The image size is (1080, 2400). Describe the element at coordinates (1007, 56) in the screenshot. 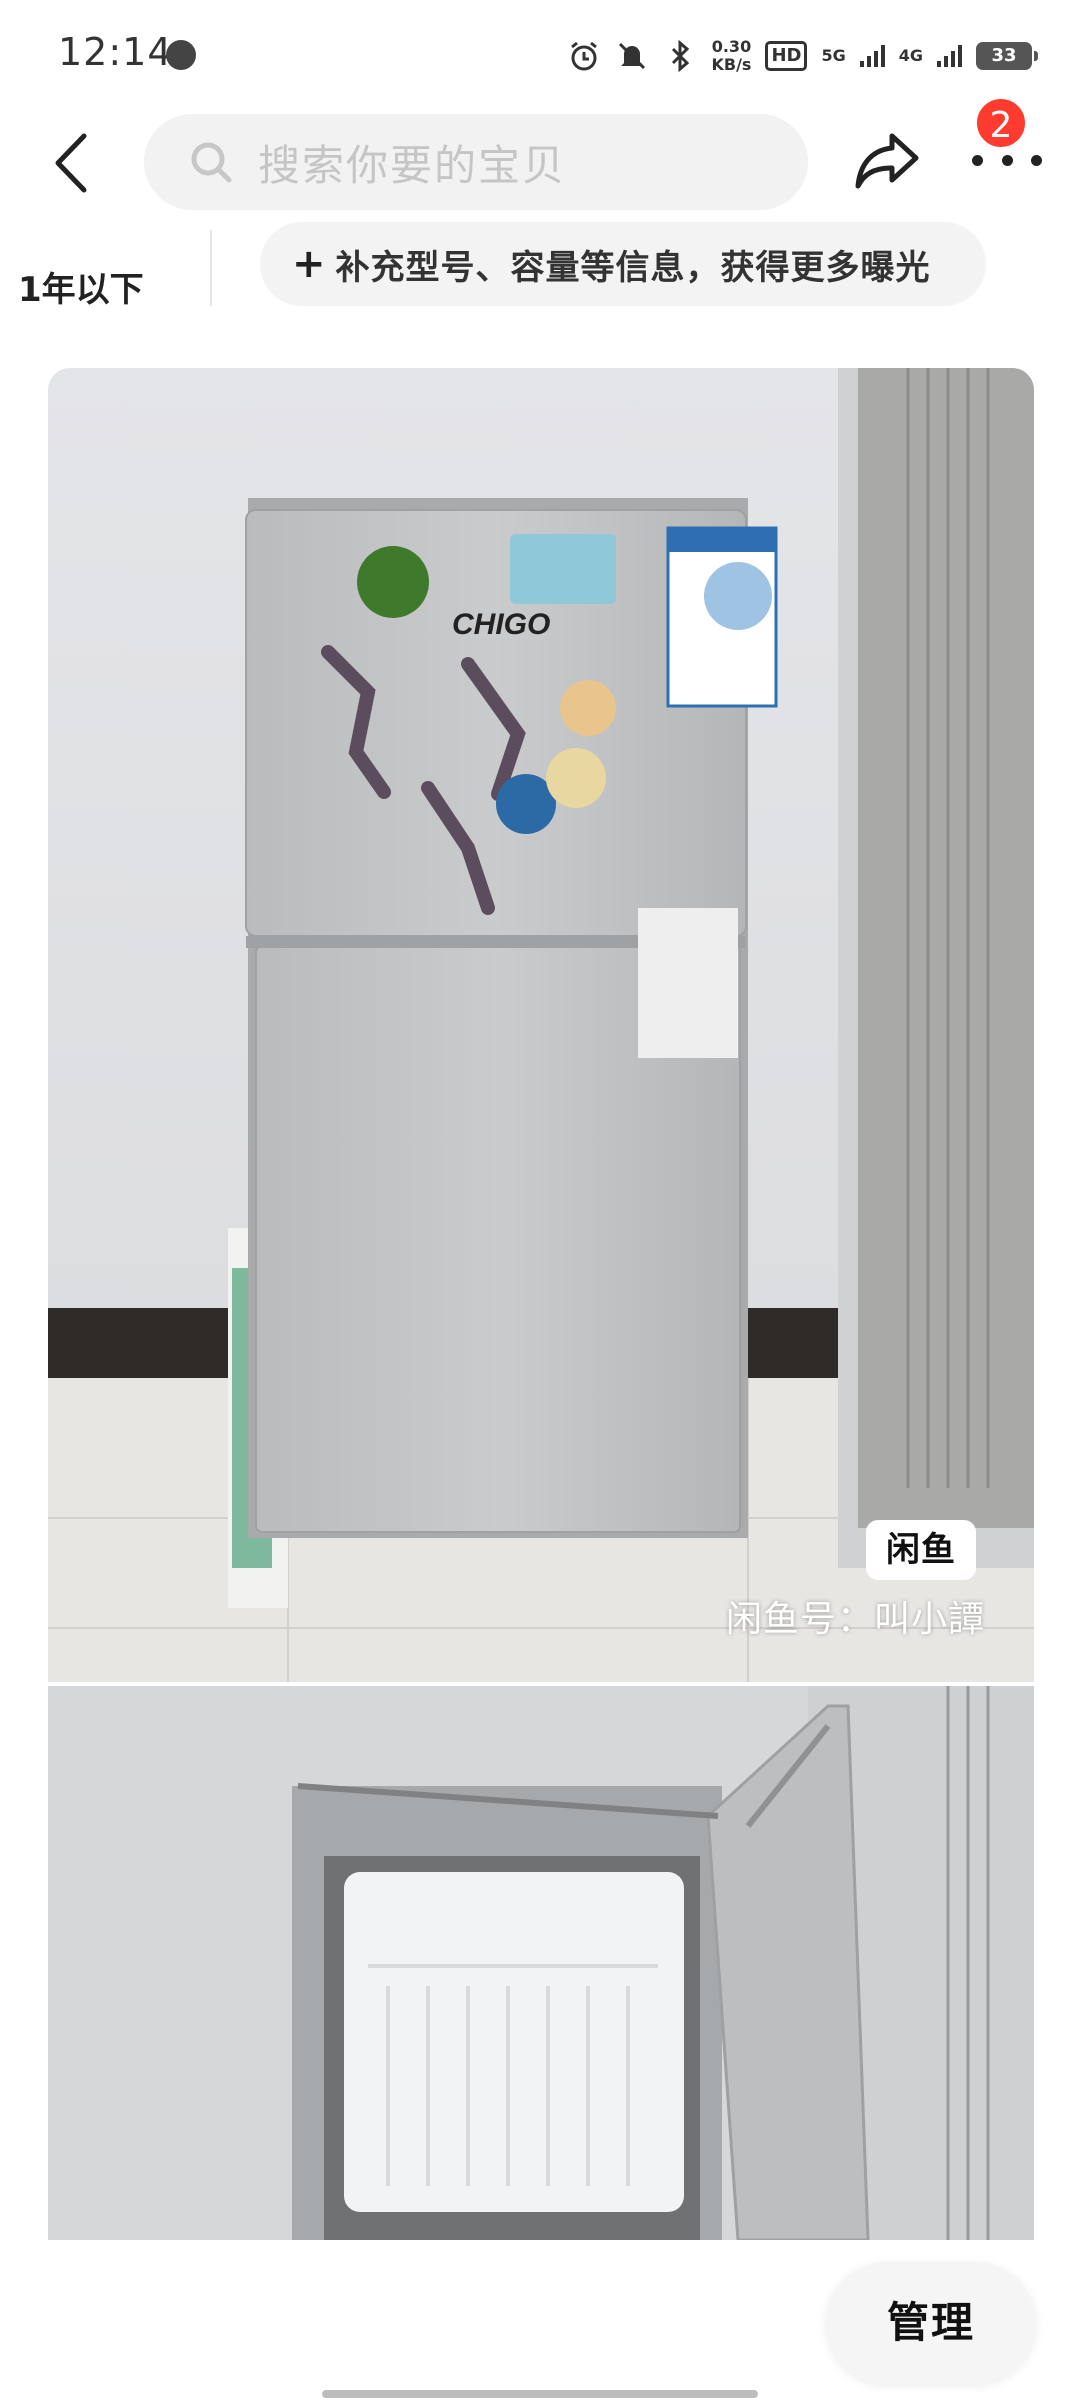

I see `battery-indicator: 33` at that location.